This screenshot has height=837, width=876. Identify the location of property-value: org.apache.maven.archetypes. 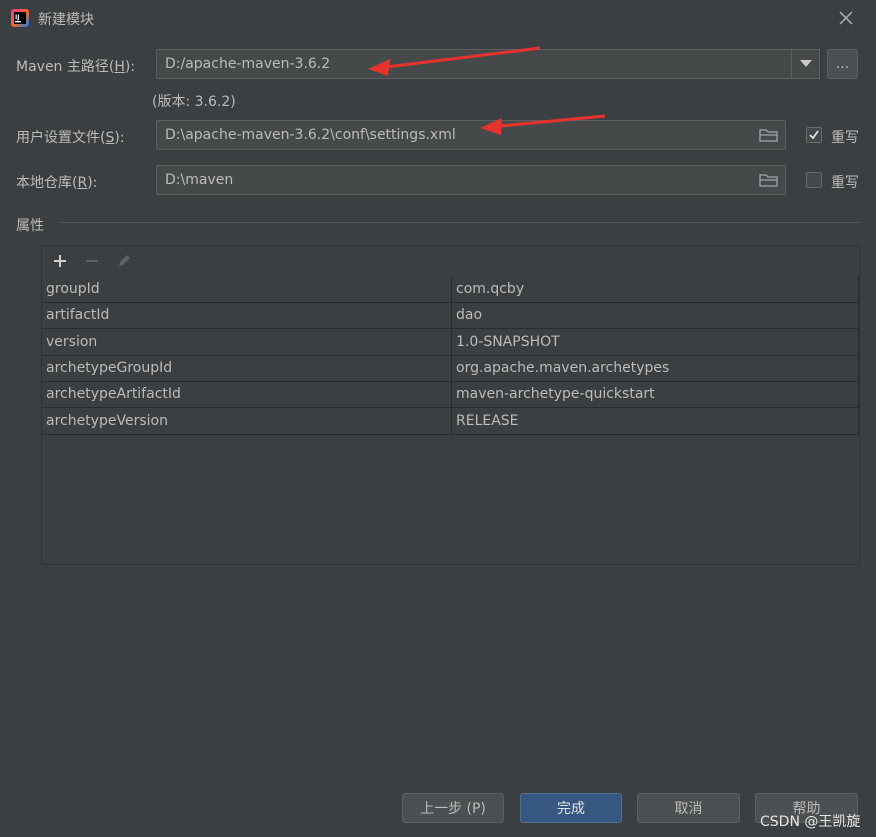
(655, 368).